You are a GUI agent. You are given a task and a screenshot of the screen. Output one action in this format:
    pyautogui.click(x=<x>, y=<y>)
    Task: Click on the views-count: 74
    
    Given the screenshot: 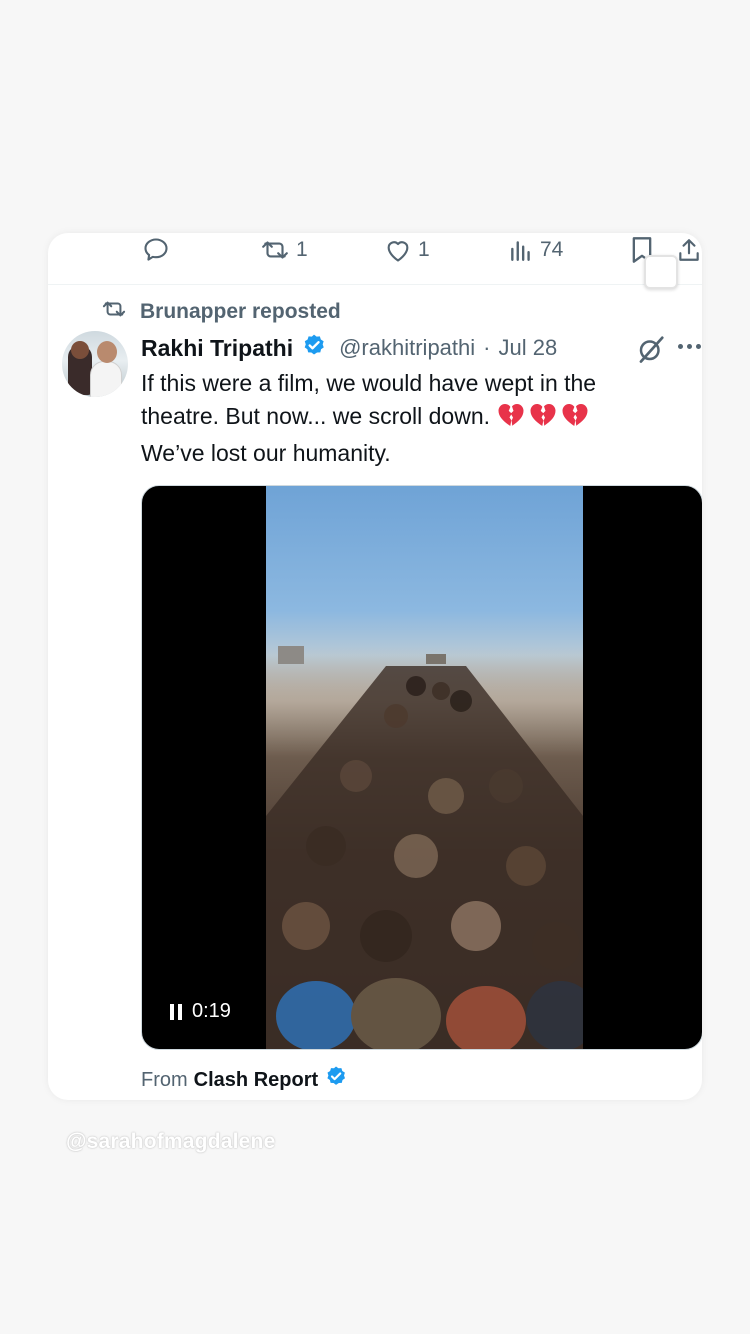 What is the action you would take?
    pyautogui.click(x=552, y=249)
    